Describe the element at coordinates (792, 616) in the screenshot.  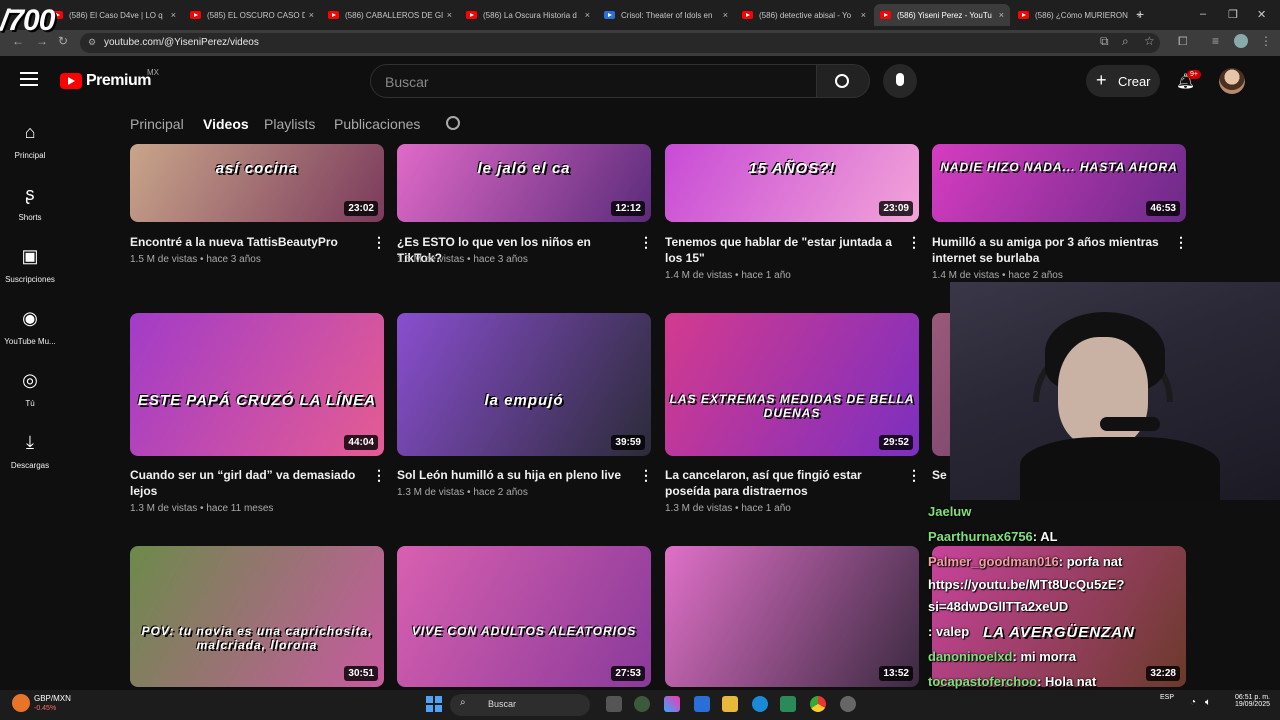
I see `video-thumbnail: 13:52` at that location.